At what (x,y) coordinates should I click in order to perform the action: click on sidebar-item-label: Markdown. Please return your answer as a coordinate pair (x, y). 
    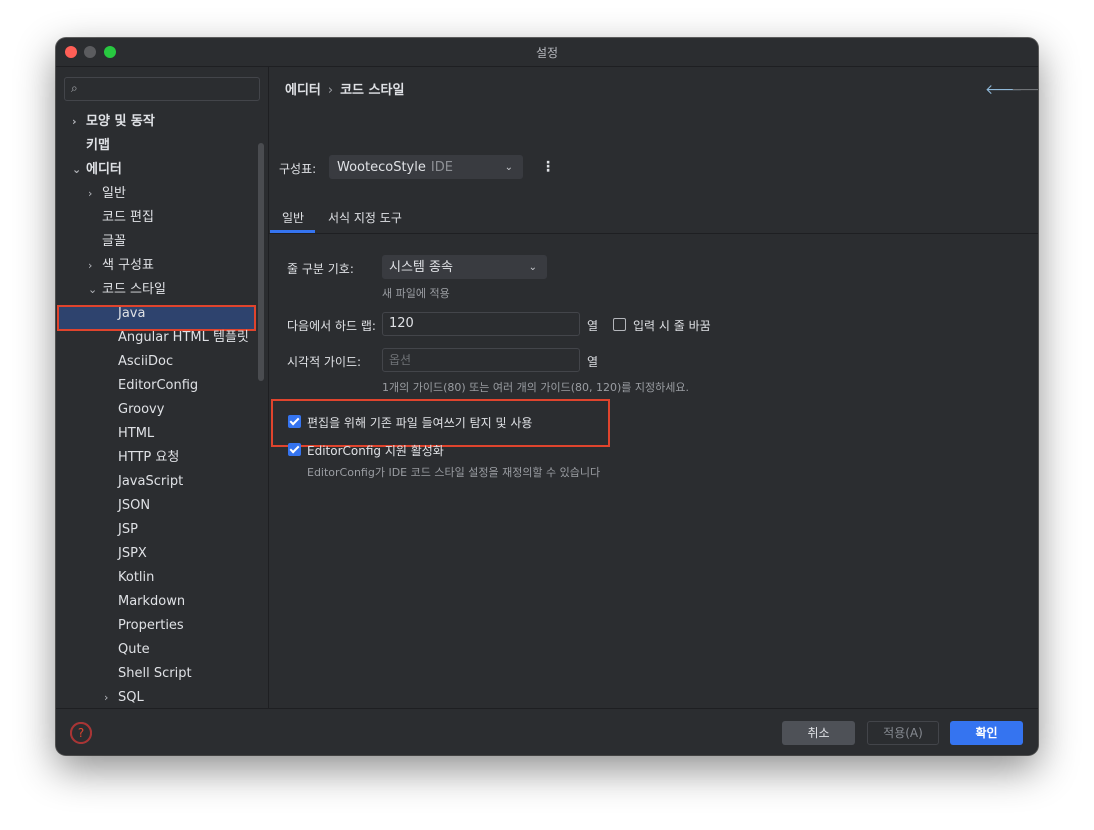
    Looking at the image, I should click on (152, 601).